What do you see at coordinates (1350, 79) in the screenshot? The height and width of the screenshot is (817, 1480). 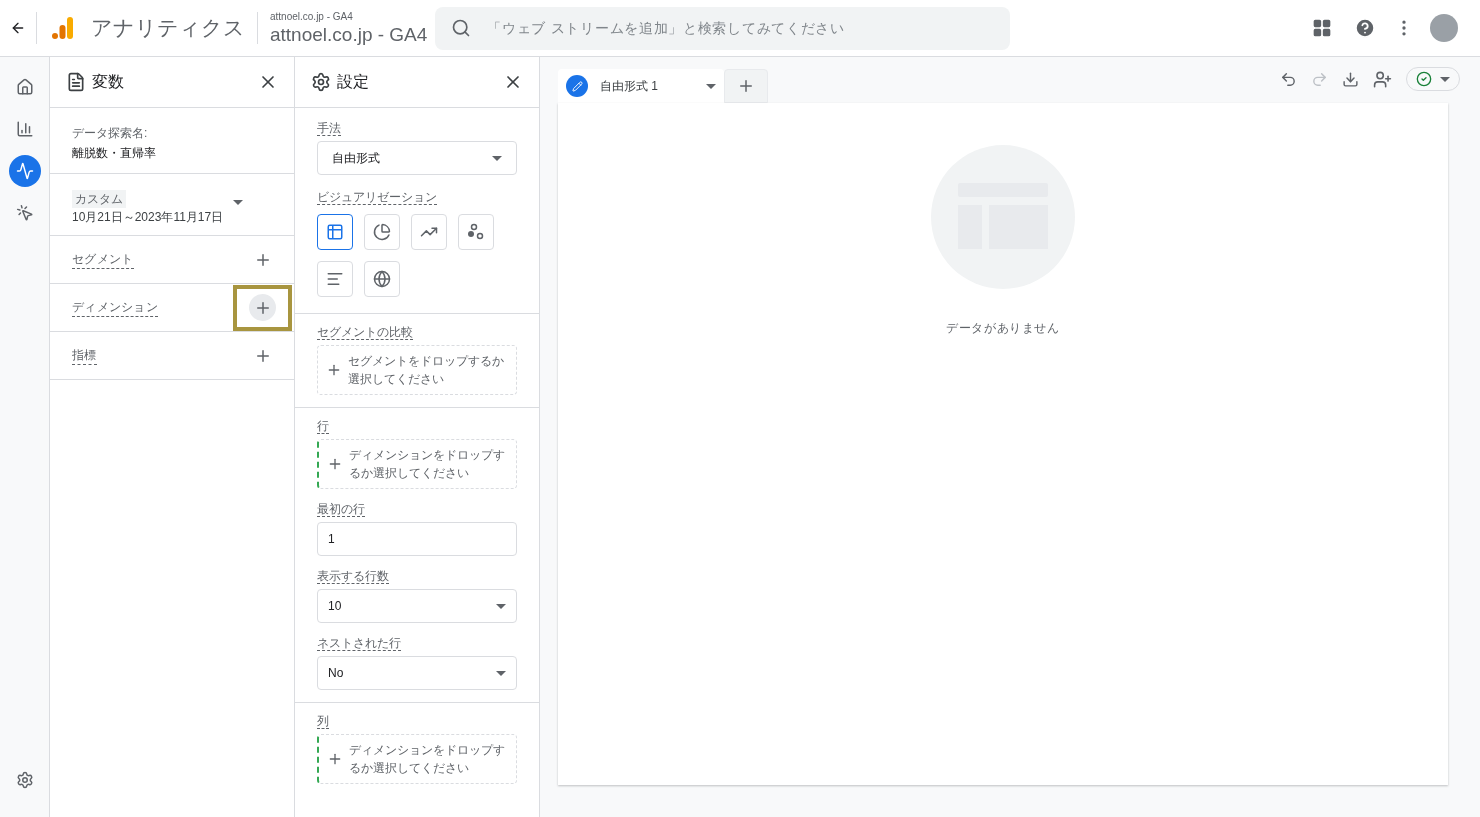 I see `download-icon` at bounding box center [1350, 79].